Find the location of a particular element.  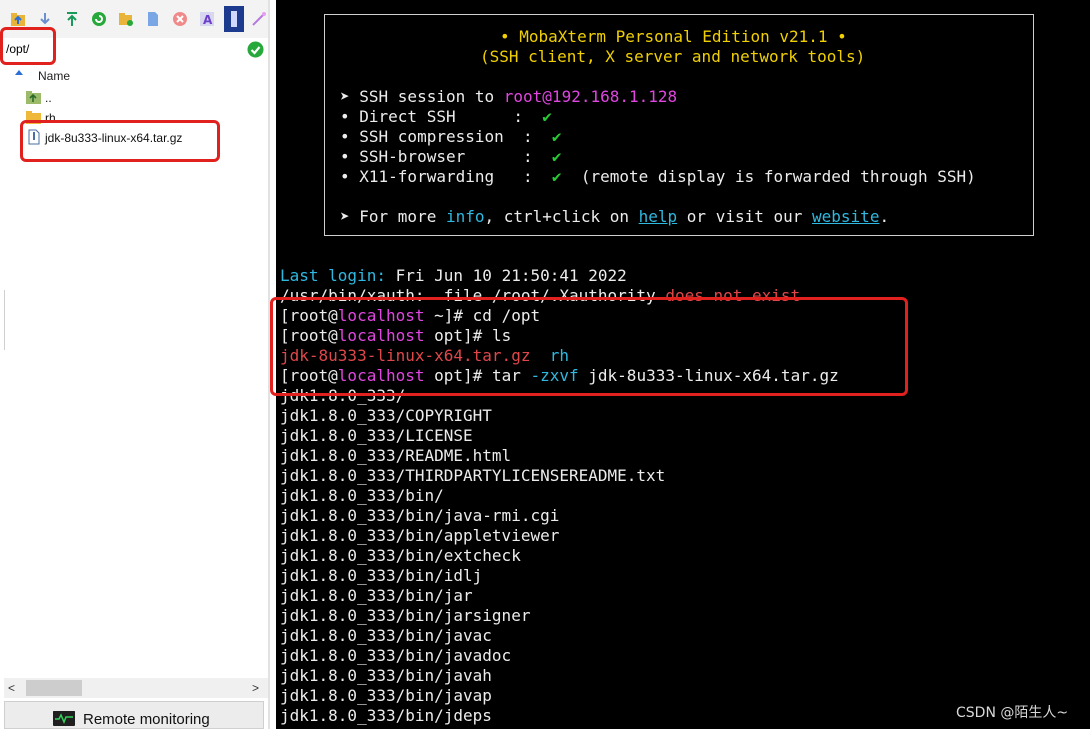

delete-icon is located at coordinates (180, 19).